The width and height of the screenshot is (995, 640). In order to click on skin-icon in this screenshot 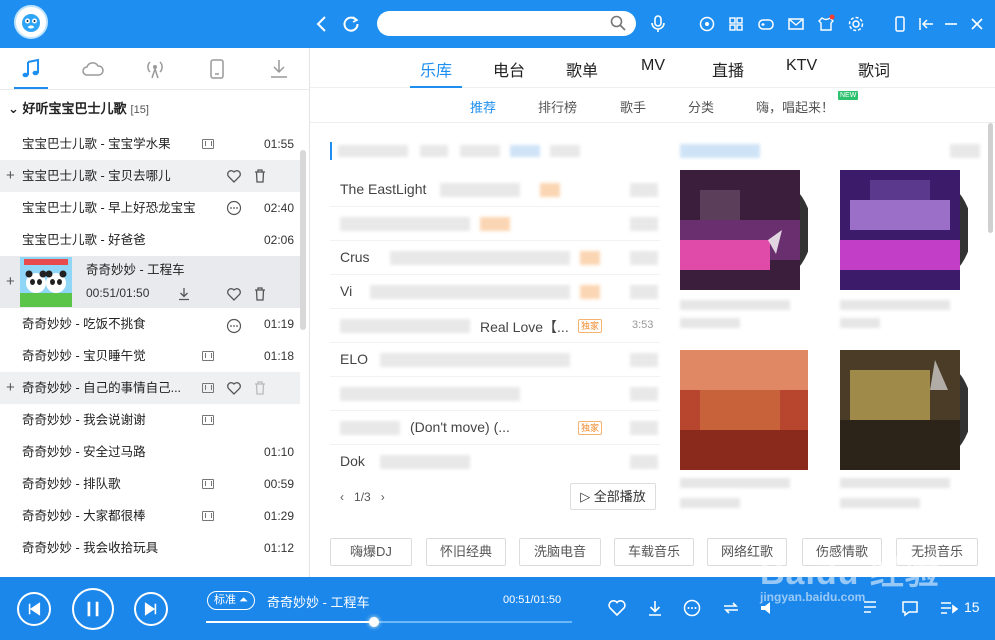, I will do `click(826, 24)`.